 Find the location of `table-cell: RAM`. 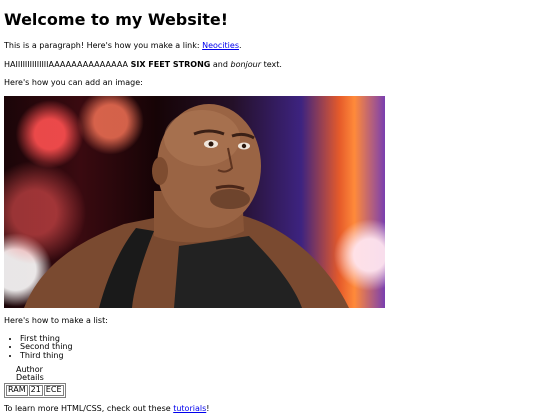

table-cell: RAM is located at coordinates (17, 390).